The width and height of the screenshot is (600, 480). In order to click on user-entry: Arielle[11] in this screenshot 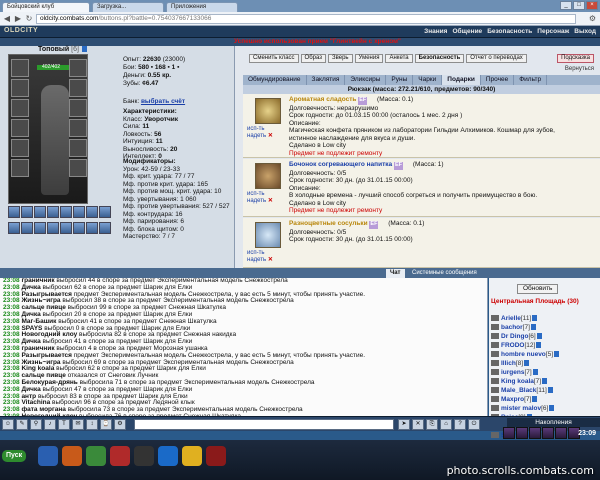, I will do `click(525, 318)`.